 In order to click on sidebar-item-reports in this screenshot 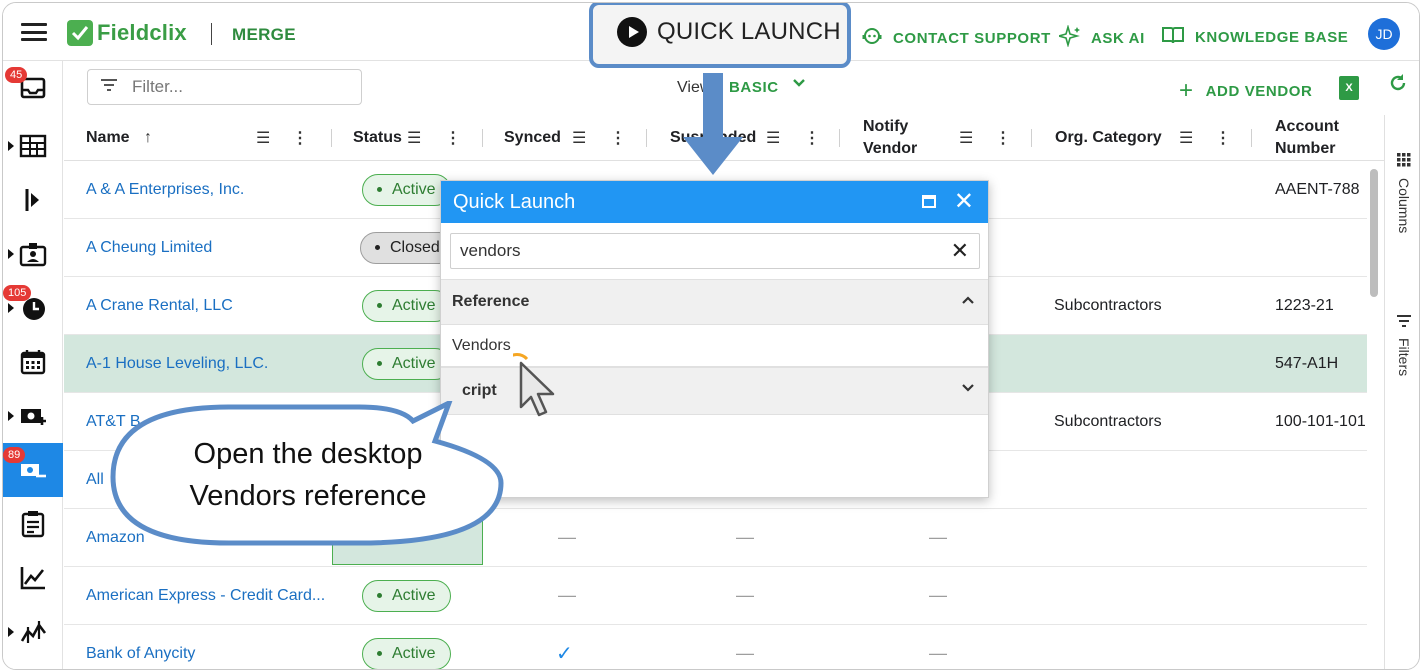, I will do `click(33, 578)`.